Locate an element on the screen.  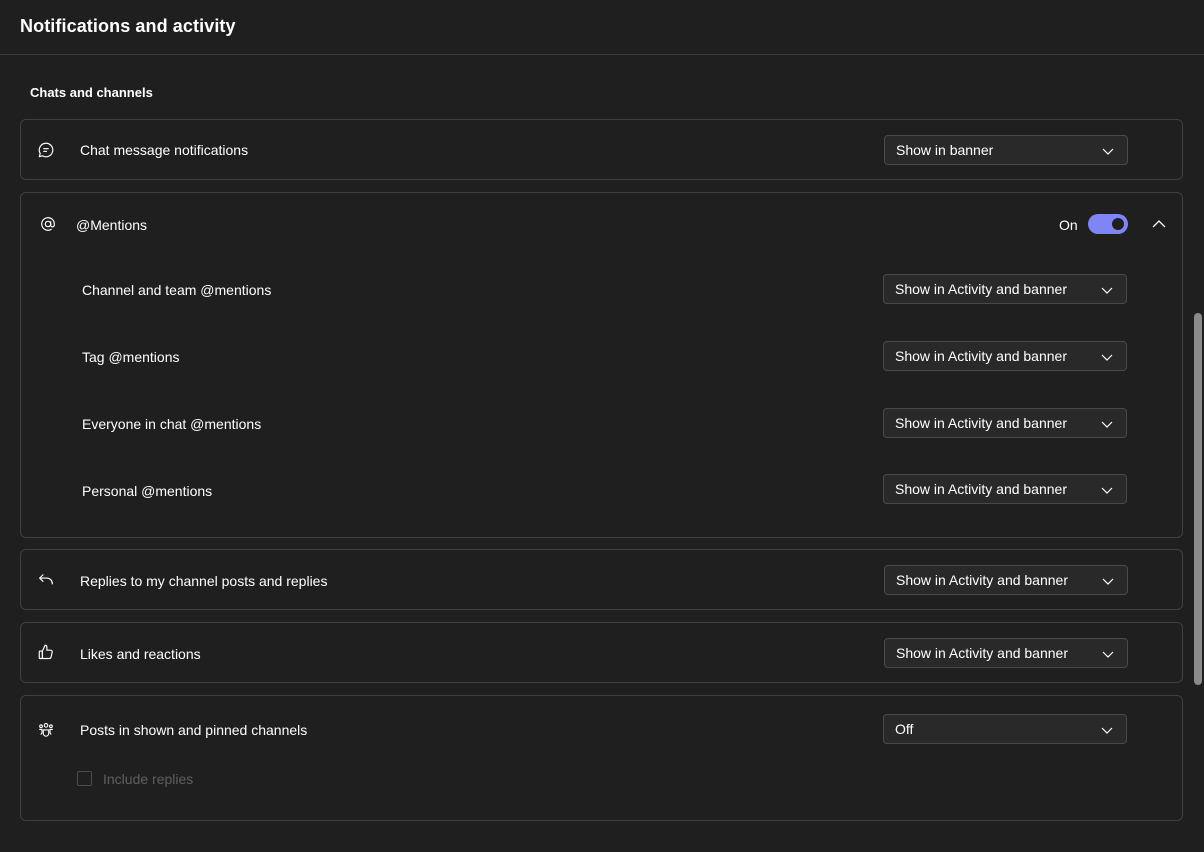
thumbs-up-icon is located at coordinates (46, 652).